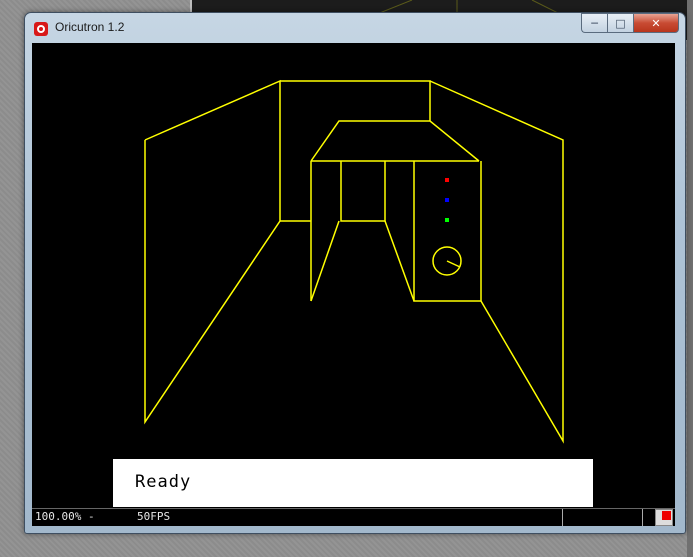  Describe the element at coordinates (447, 200) in the screenshot. I see `blue-indicator` at that location.